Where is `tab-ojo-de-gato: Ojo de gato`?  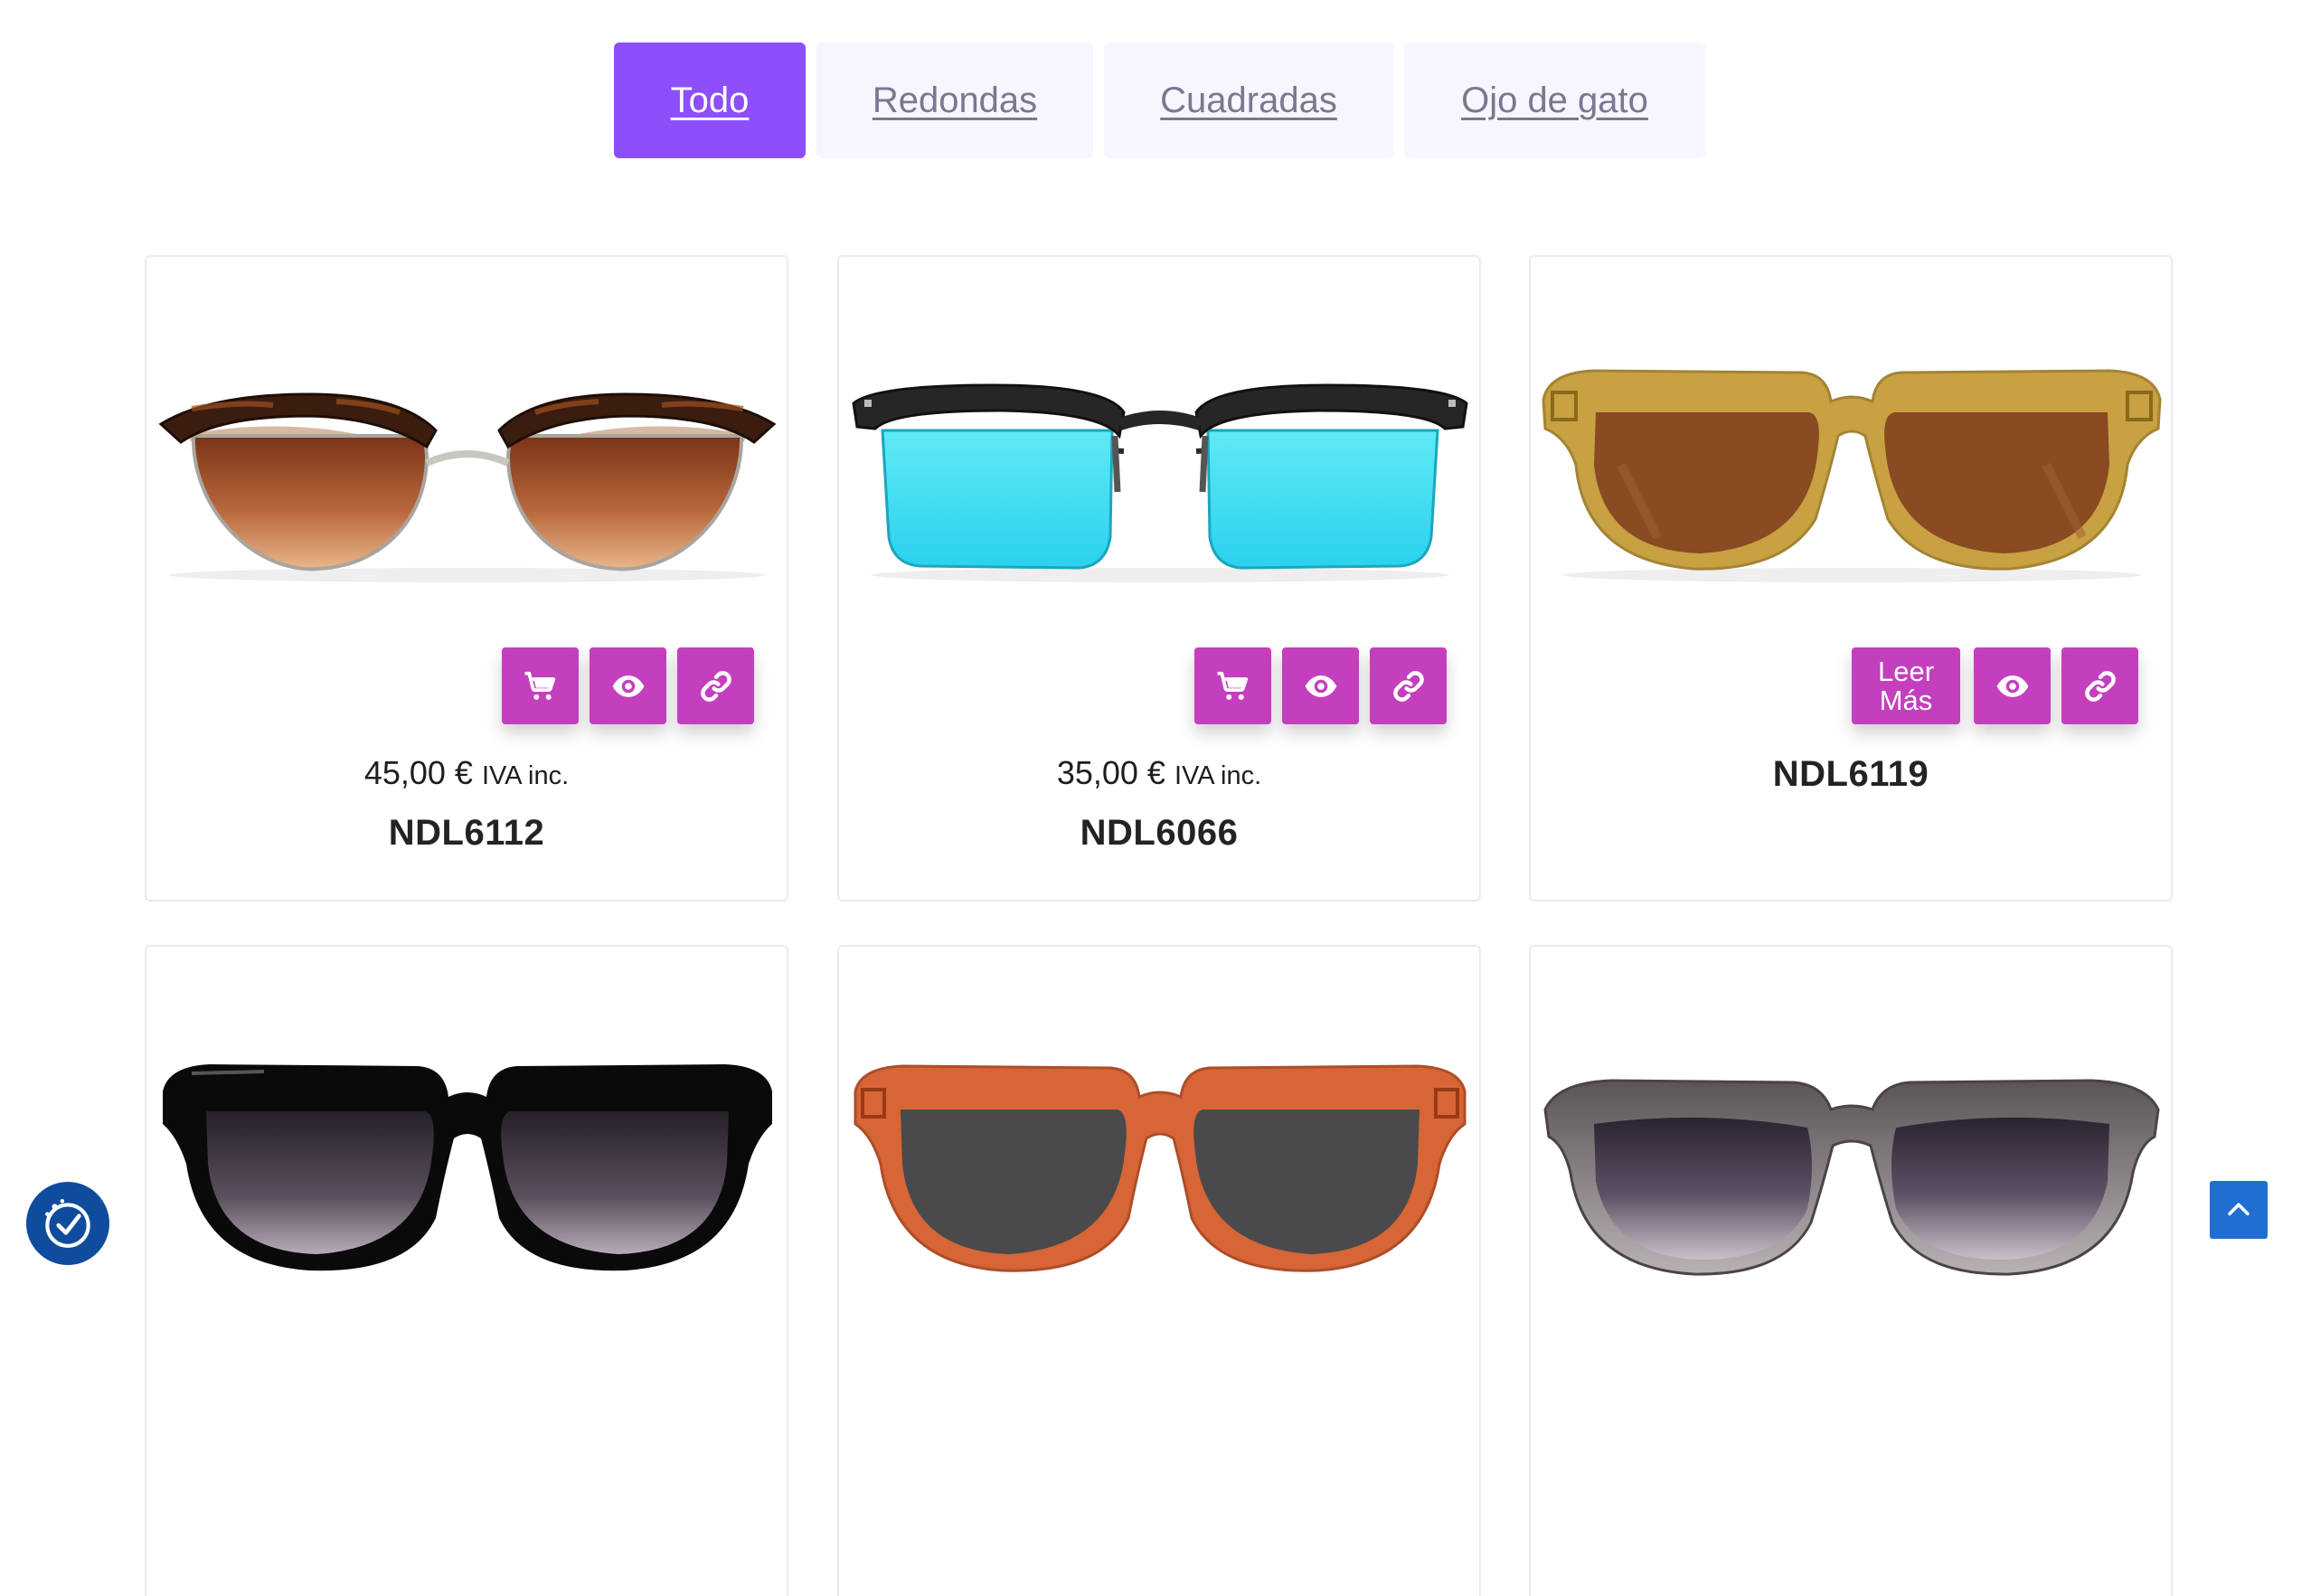
tab-ojo-de-gato: Ojo de gato is located at coordinates (1554, 100).